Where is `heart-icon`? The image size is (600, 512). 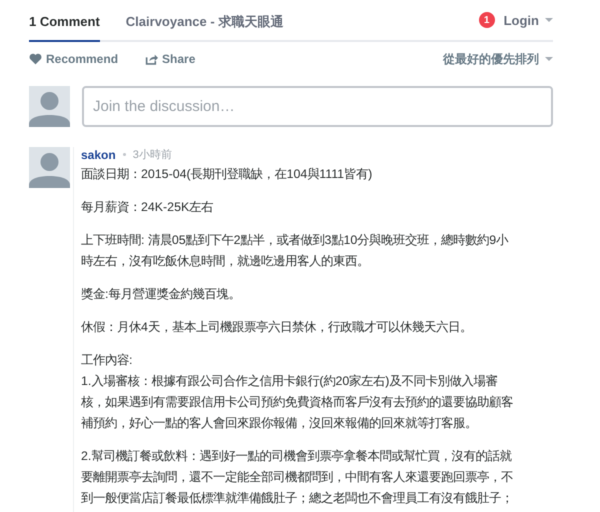 heart-icon is located at coordinates (35, 59).